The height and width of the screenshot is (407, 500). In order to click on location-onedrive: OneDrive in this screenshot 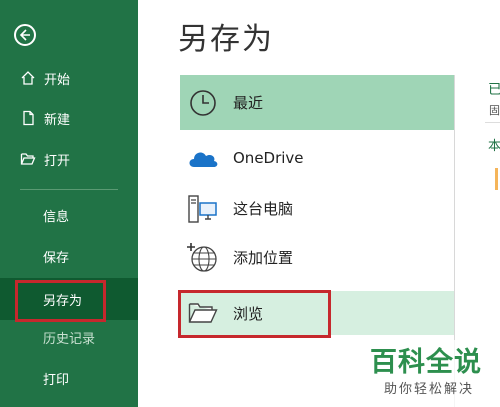, I will do `click(317, 157)`.